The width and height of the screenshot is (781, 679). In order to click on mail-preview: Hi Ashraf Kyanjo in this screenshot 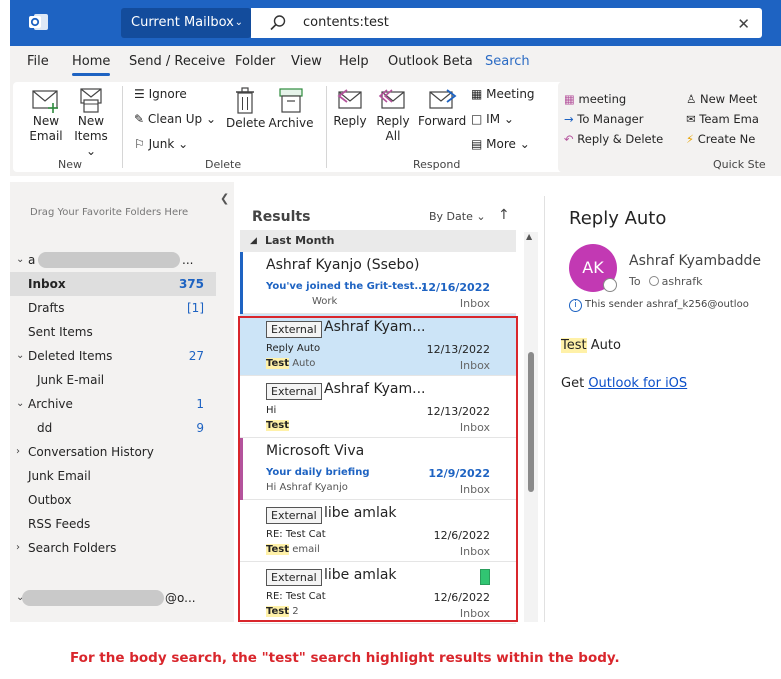, I will do `click(307, 487)`.